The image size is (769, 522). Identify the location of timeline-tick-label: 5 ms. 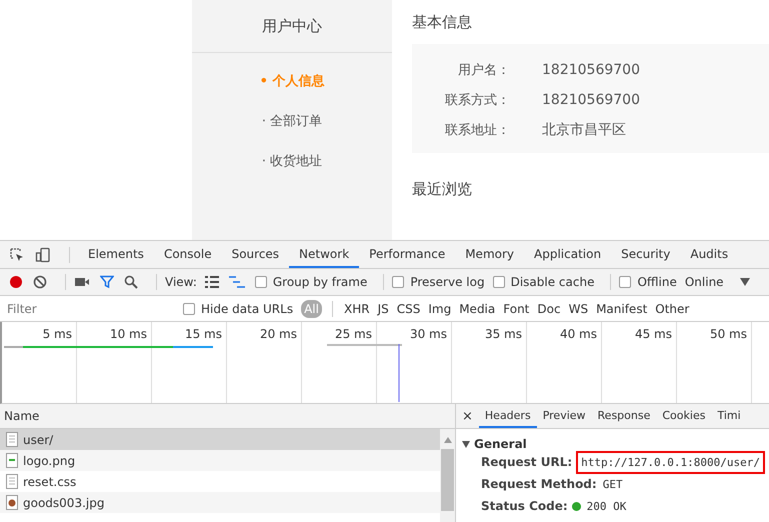
(57, 334).